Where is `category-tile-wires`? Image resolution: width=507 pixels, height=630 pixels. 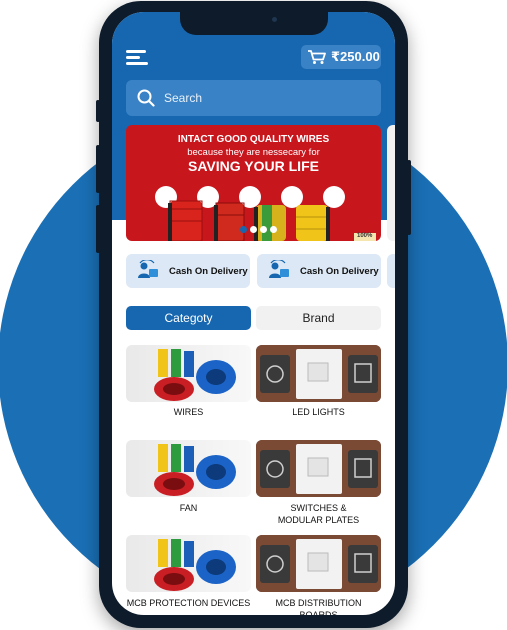
category-tile-wires is located at coordinates (188, 373).